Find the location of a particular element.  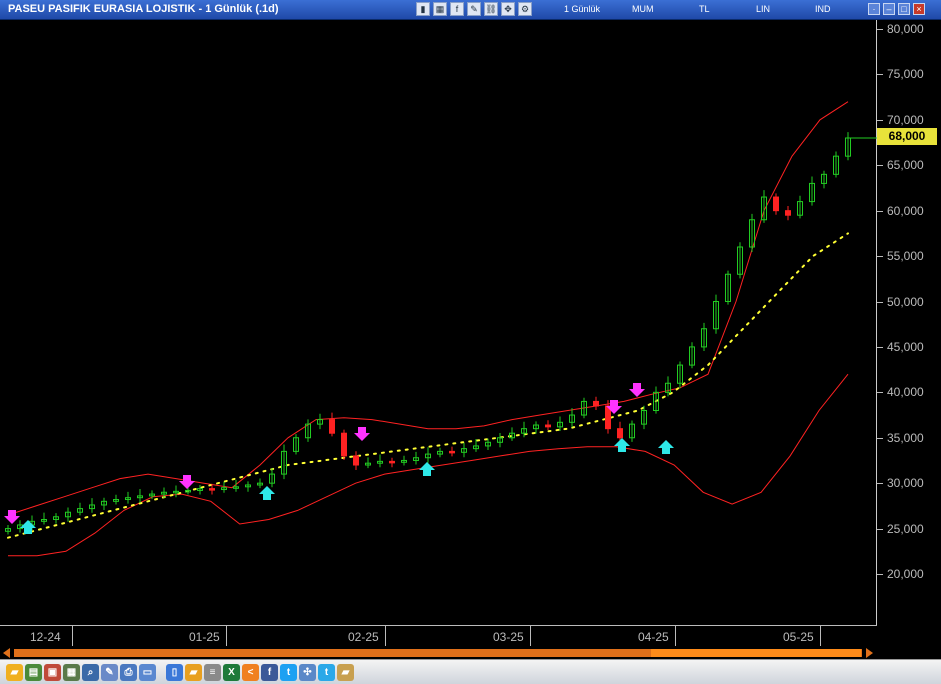

period-label: 1 Günlük is located at coordinates (582, 9).